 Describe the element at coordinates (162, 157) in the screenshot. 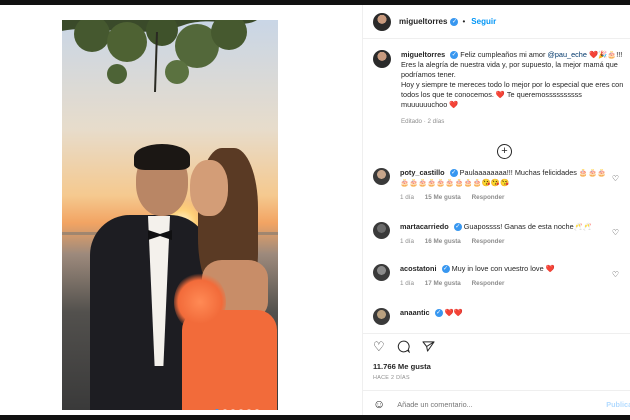

I see `man-hair` at that location.